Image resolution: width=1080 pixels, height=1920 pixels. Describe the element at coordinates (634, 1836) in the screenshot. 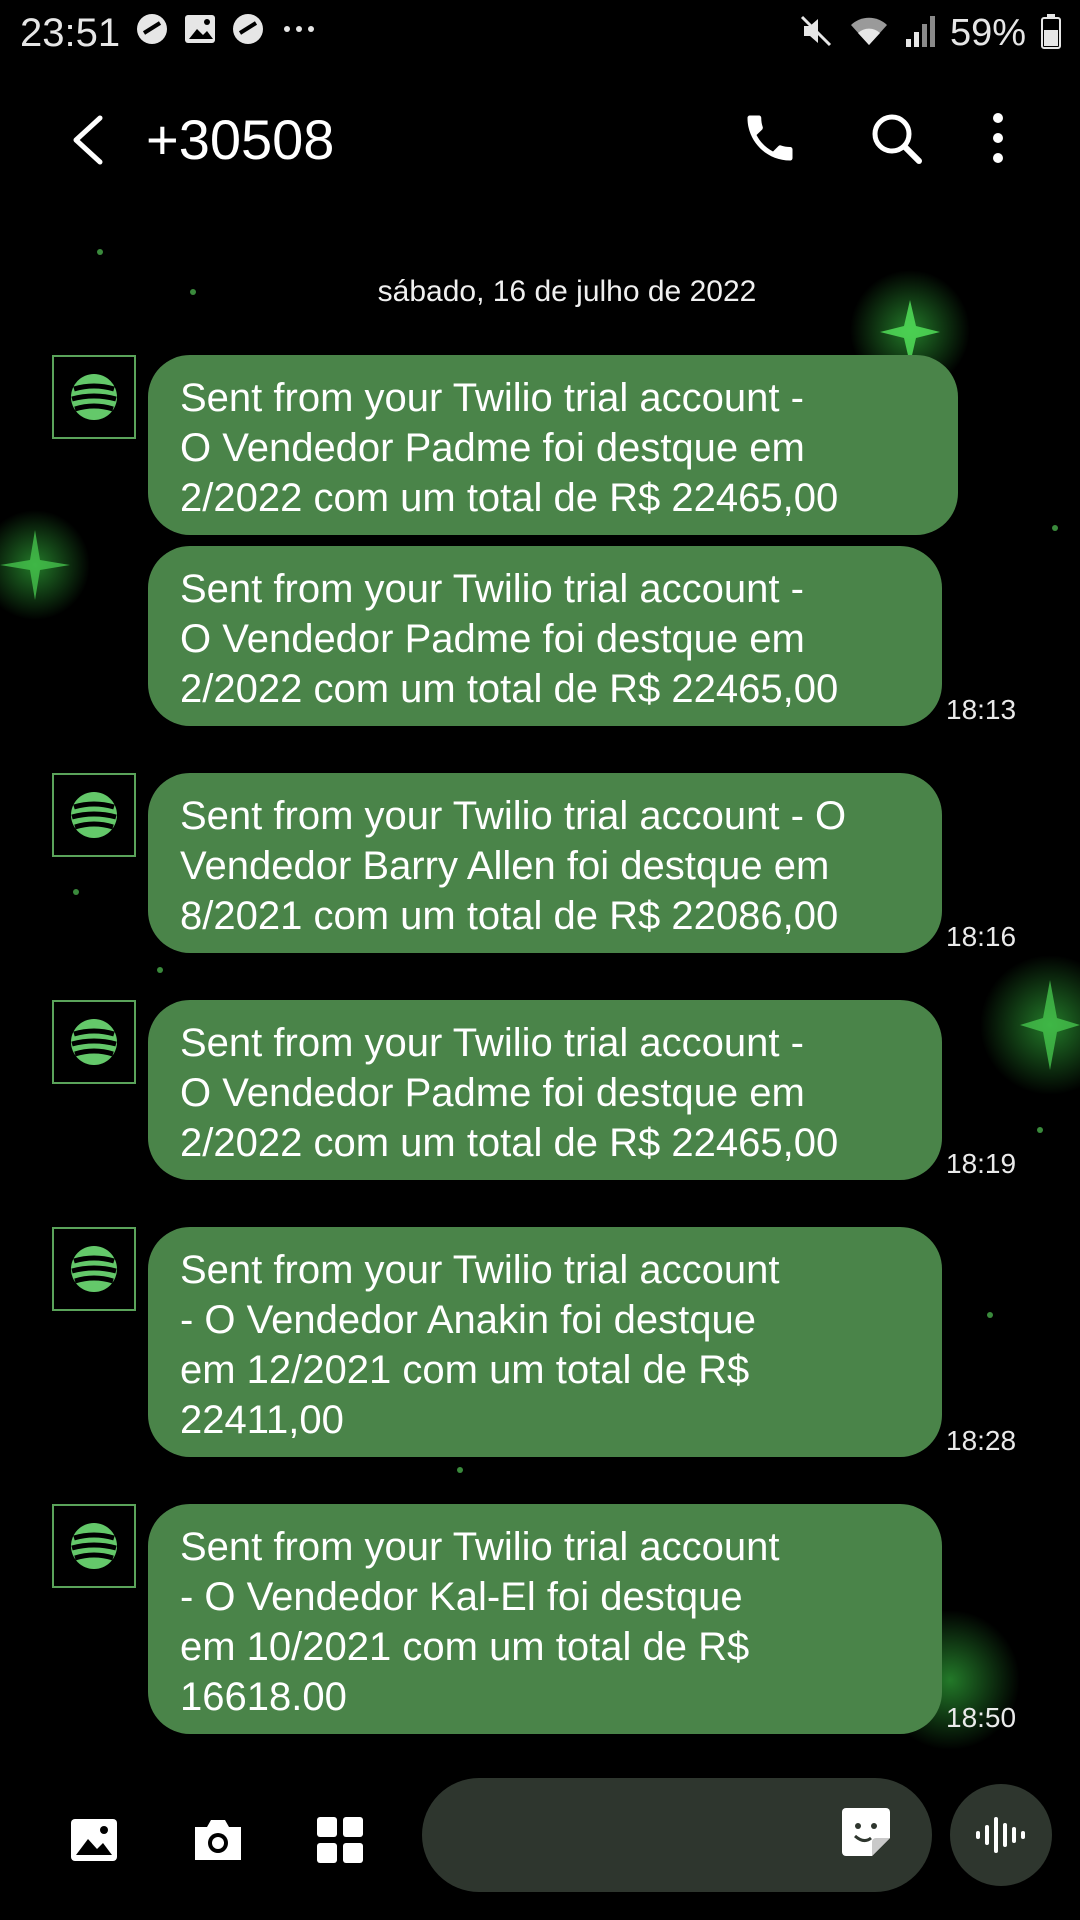

I see `message-input` at that location.